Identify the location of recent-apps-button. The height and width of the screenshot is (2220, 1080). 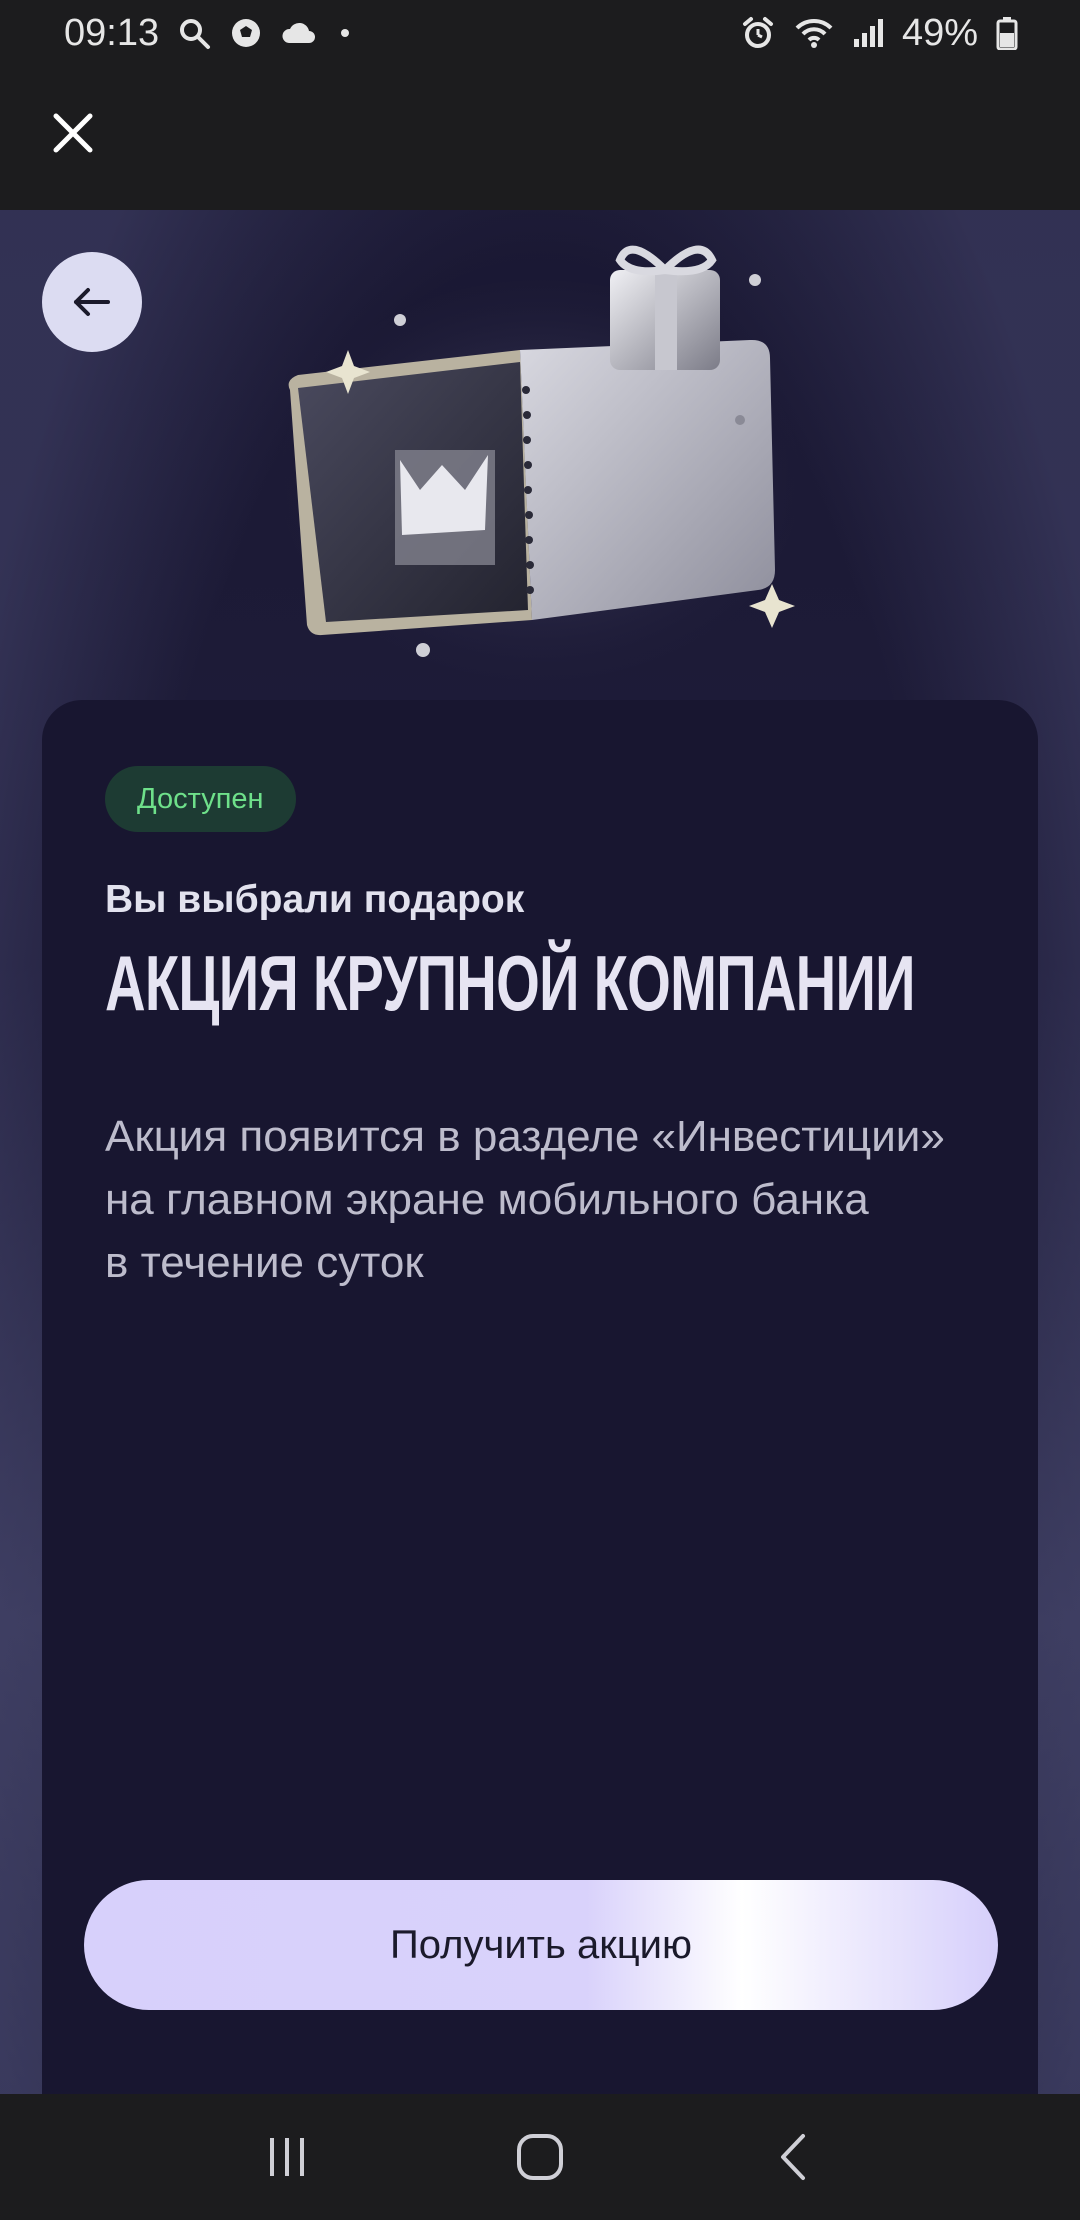
(287, 2157).